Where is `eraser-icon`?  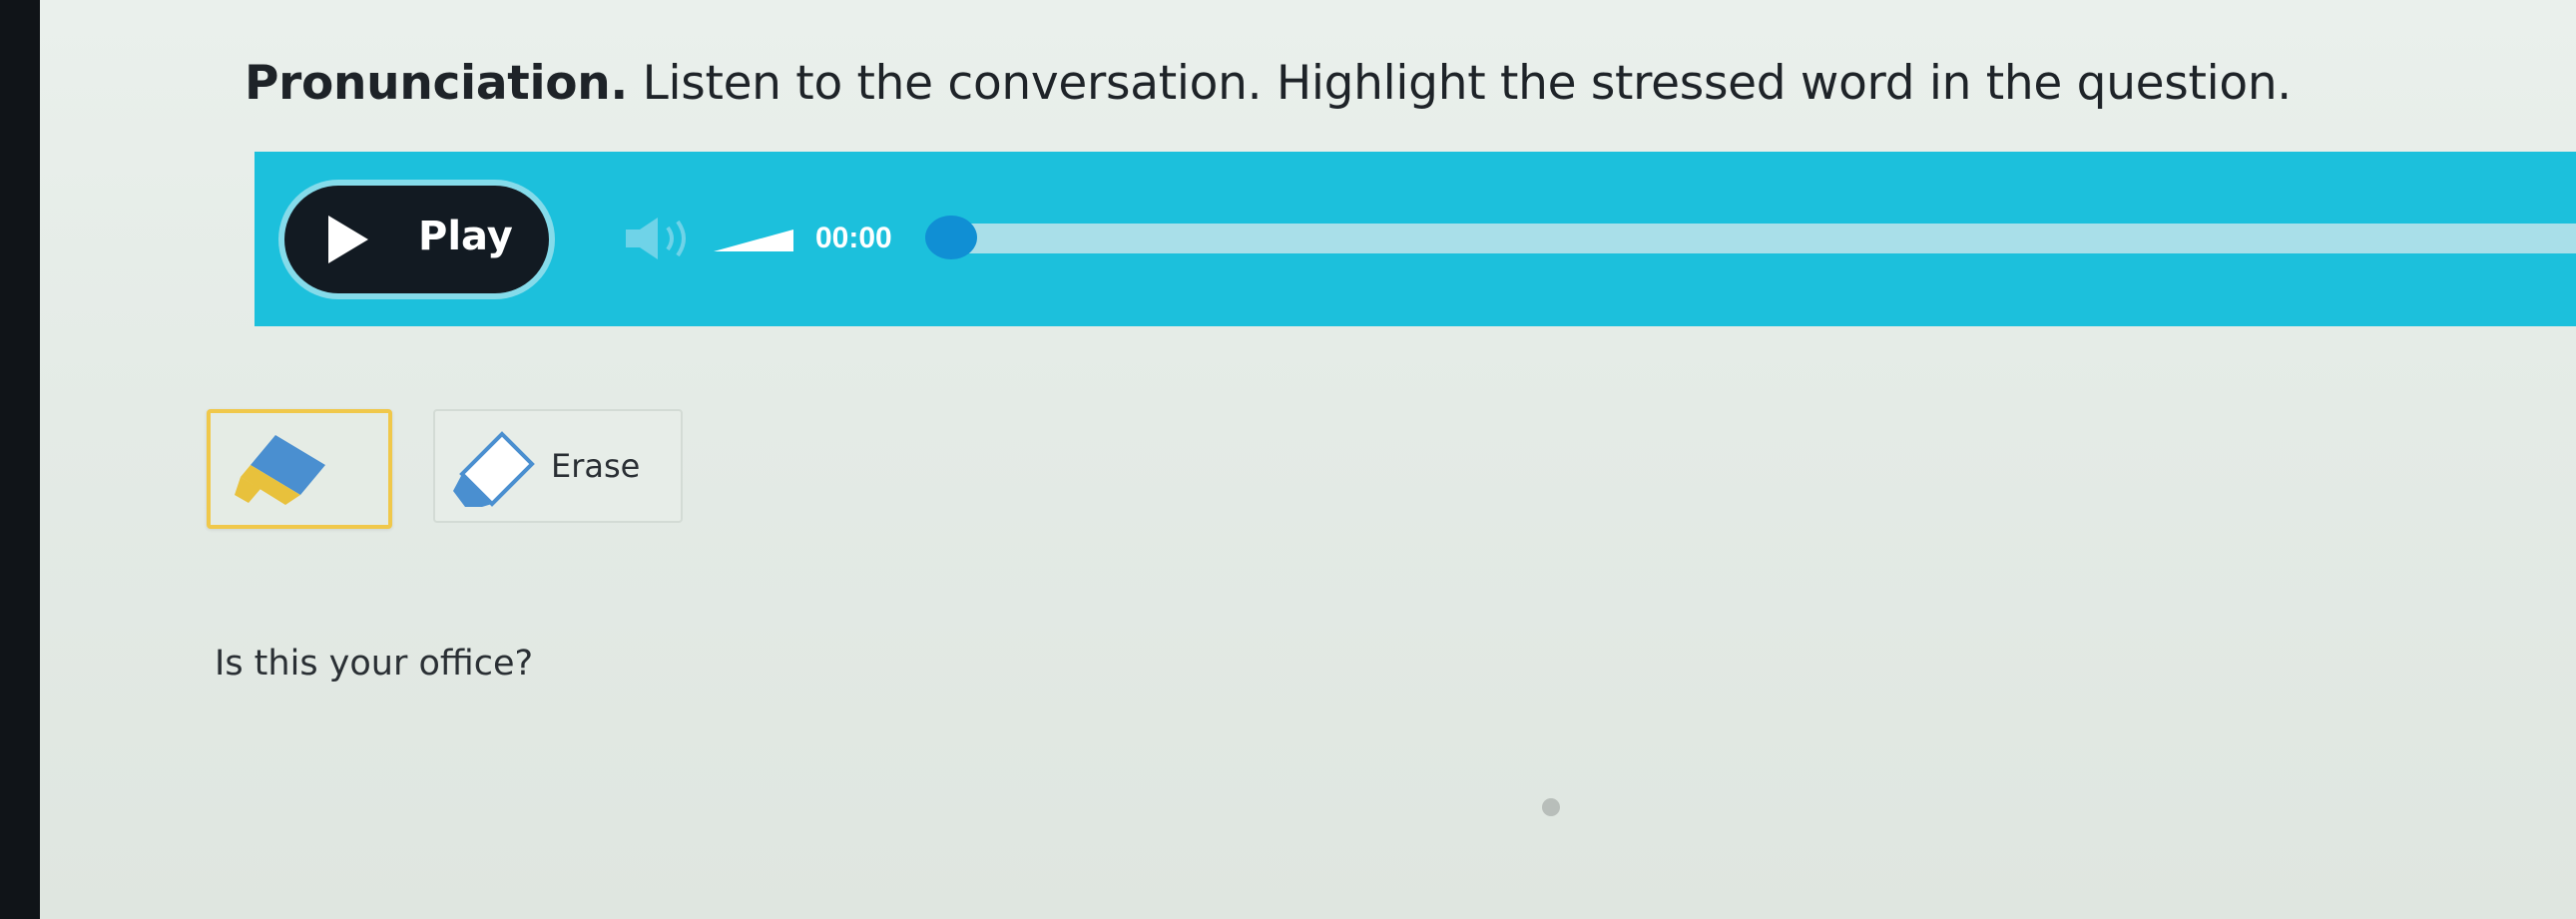 eraser-icon is located at coordinates (494, 469).